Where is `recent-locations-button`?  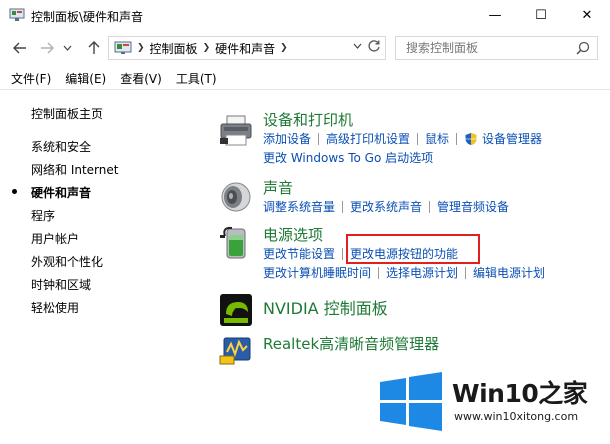
recent-locations-button is located at coordinates (67, 48).